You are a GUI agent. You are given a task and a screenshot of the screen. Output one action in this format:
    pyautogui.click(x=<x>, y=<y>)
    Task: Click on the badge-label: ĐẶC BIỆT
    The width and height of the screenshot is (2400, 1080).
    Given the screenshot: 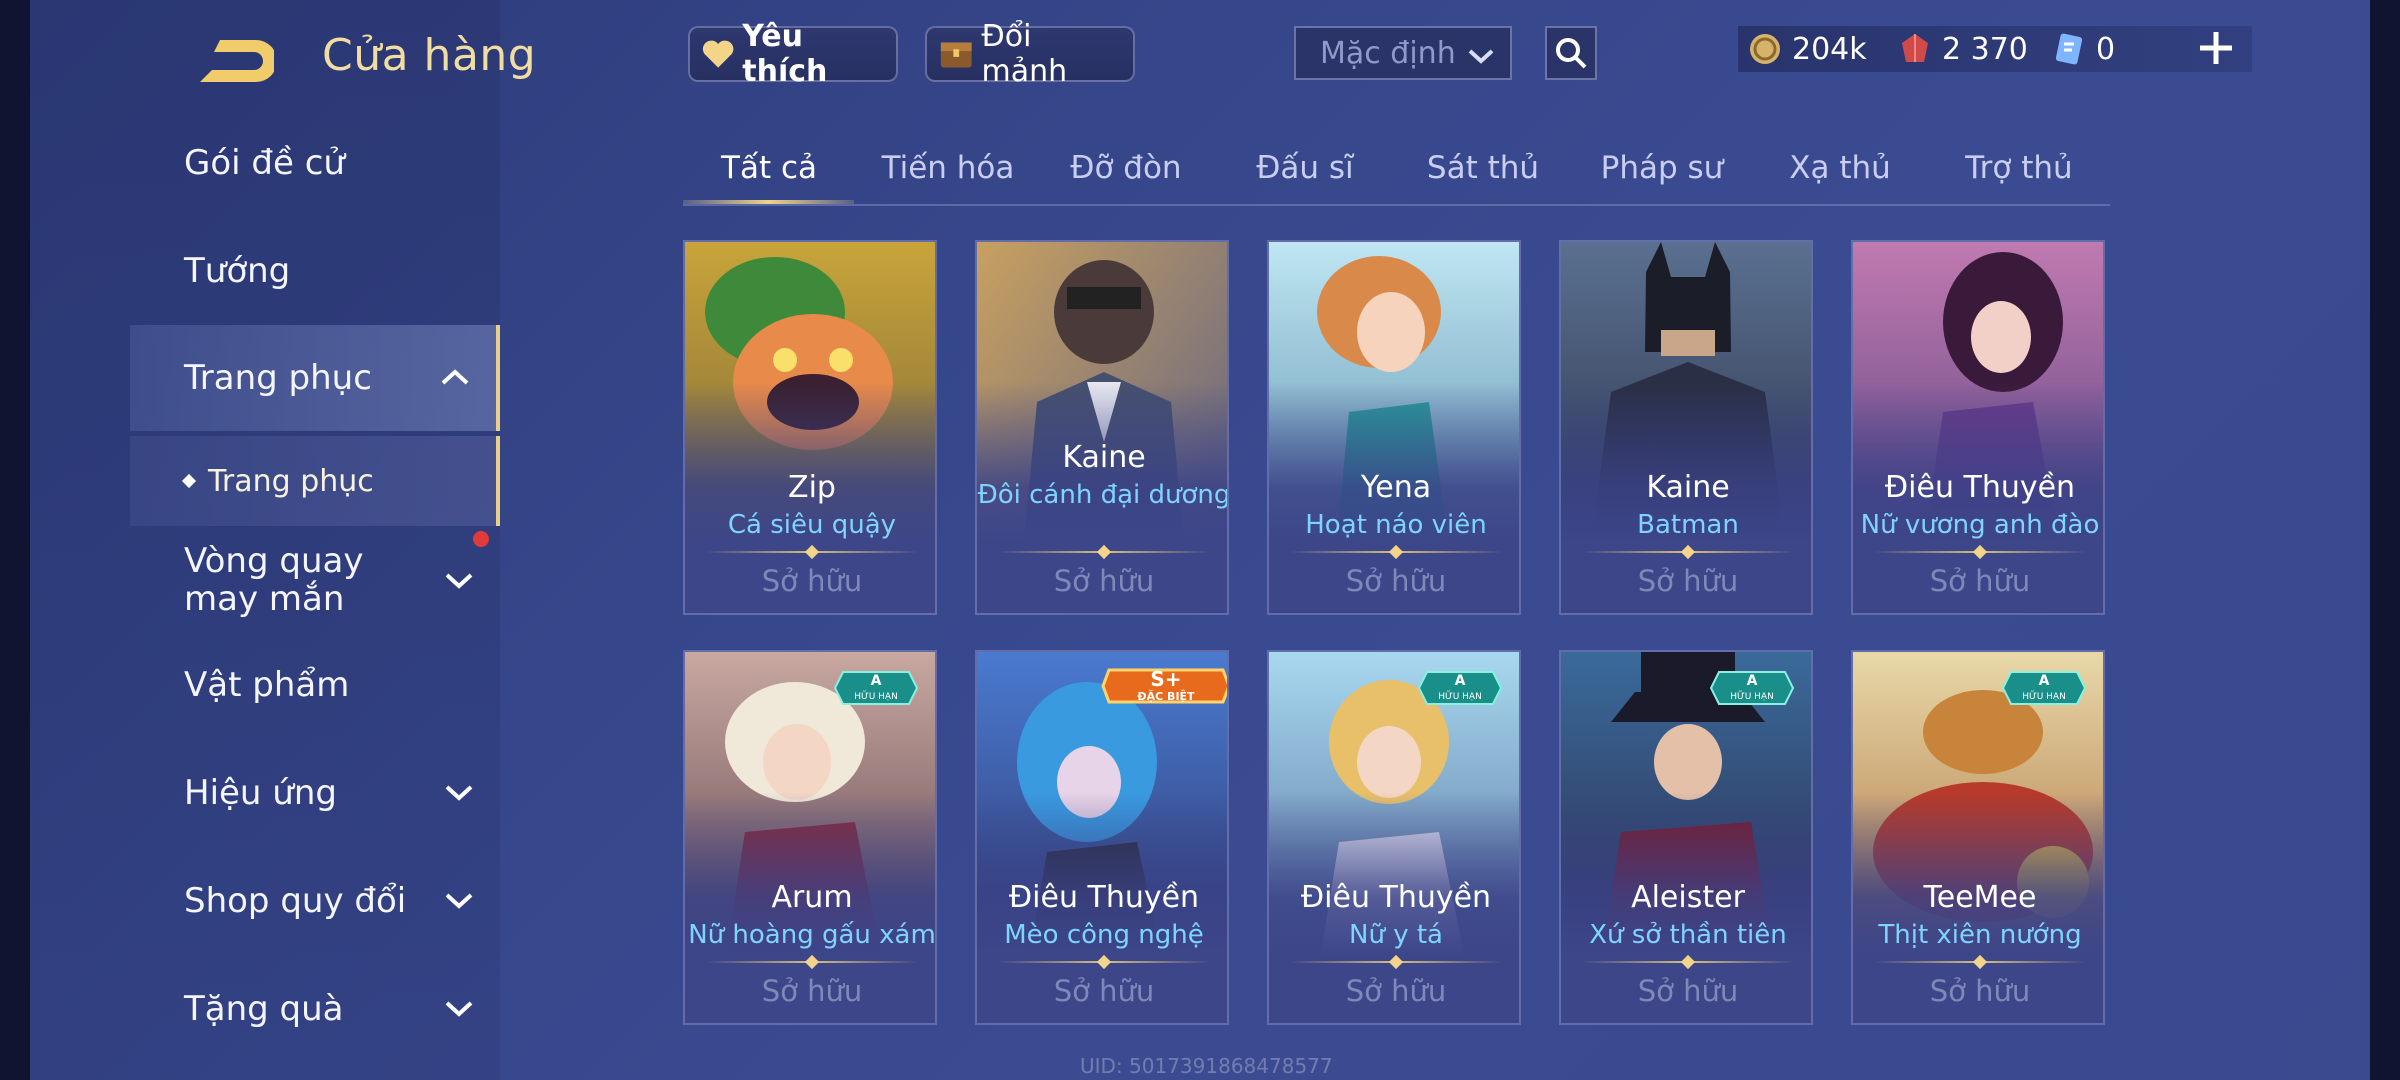 What is the action you would take?
    pyautogui.click(x=1166, y=696)
    